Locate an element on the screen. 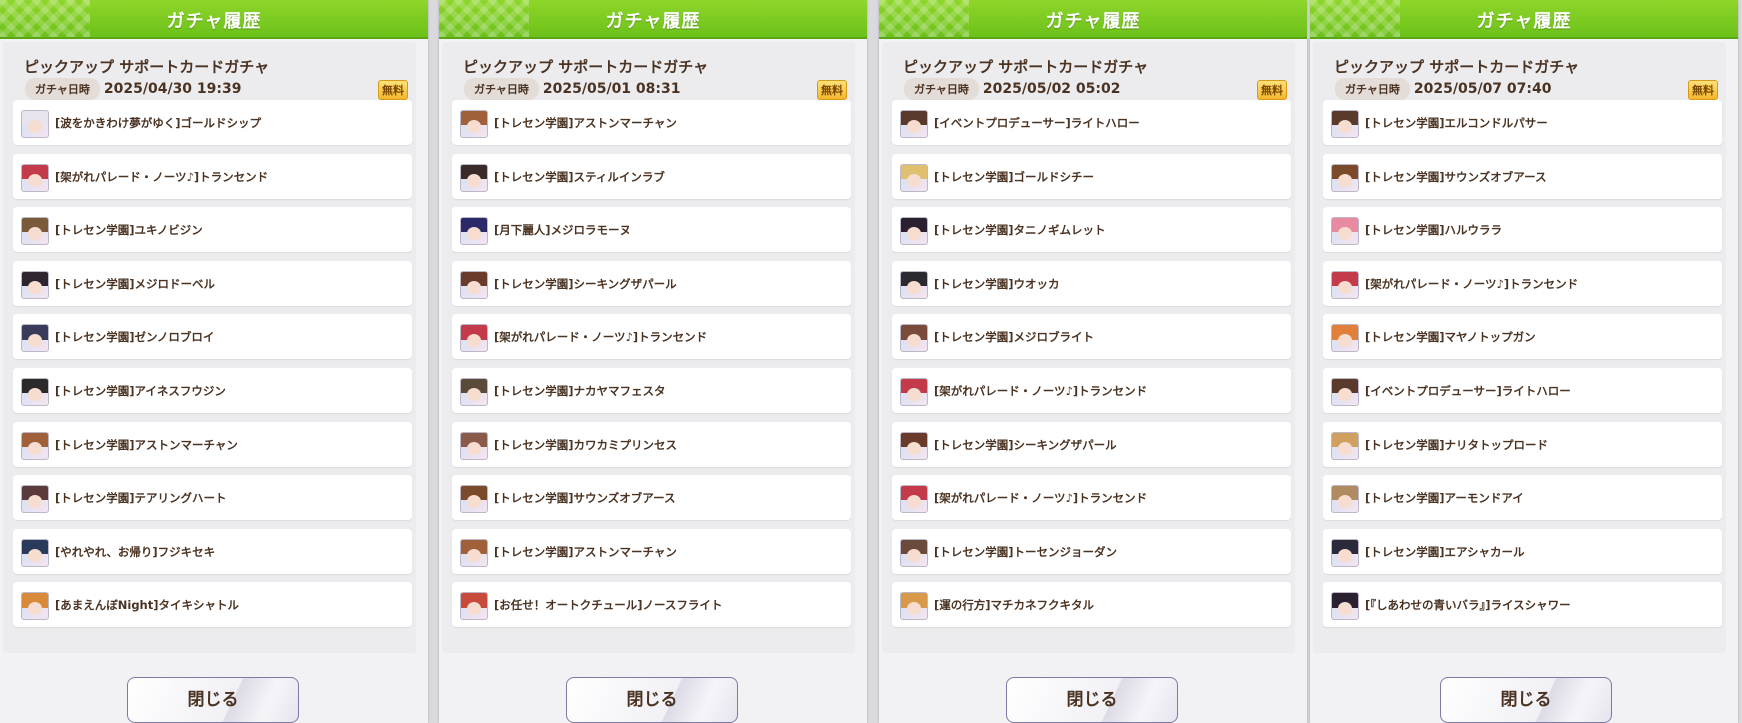  support-card-name: [運の行方]マチカネフクキタル is located at coordinates (1014, 605).